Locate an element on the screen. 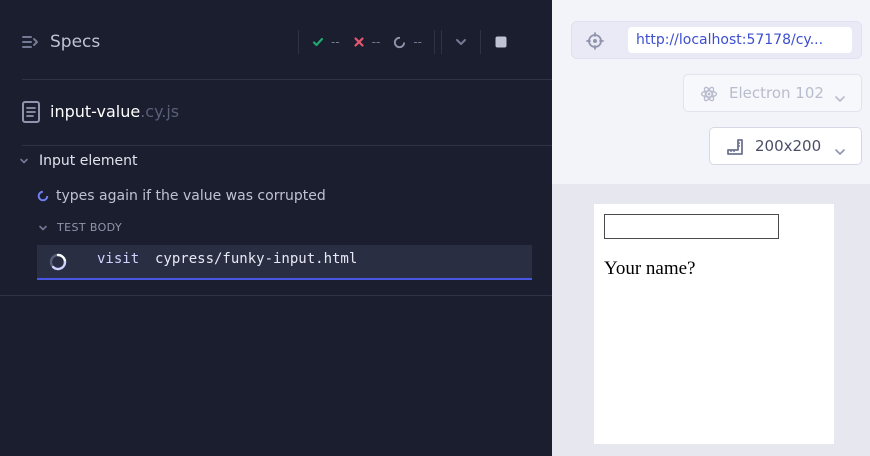 This screenshot has width=870, height=456. test-title: types again if the value was corrupted is located at coordinates (191, 196).